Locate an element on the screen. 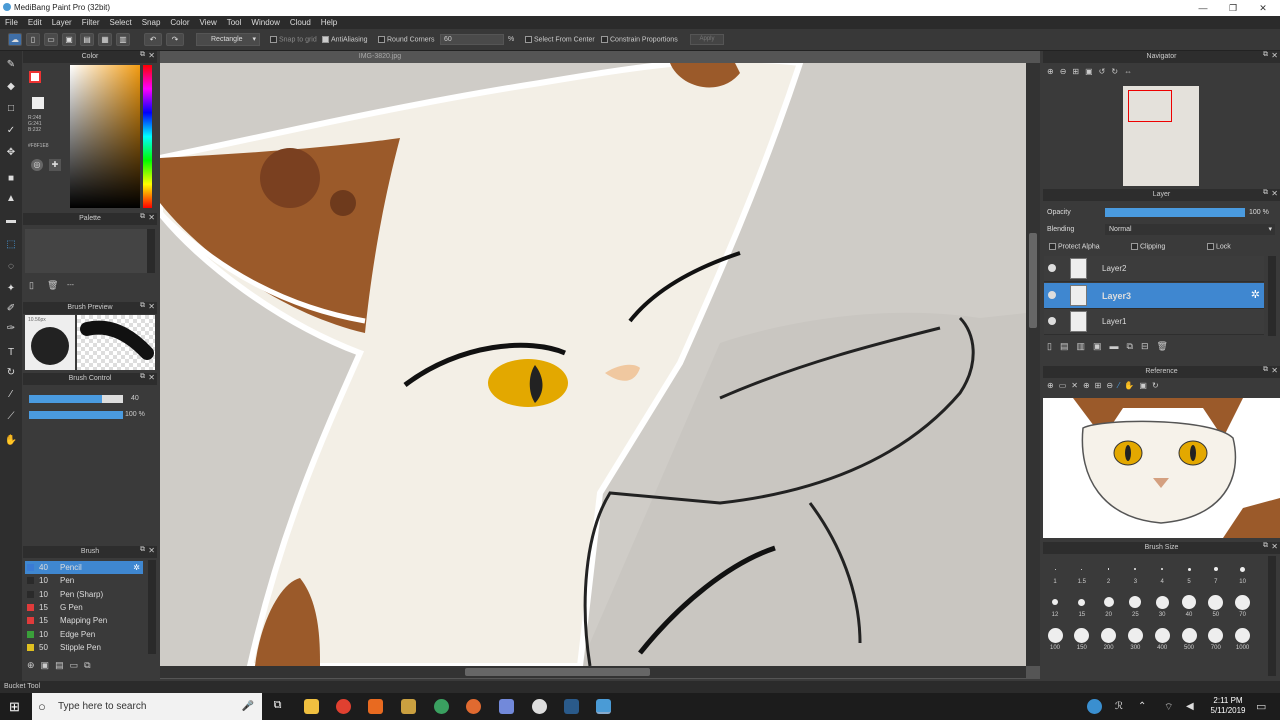 Image resolution: width=1280 pixels, height=720 pixels. snap-icon: ▥ is located at coordinates (123, 39).